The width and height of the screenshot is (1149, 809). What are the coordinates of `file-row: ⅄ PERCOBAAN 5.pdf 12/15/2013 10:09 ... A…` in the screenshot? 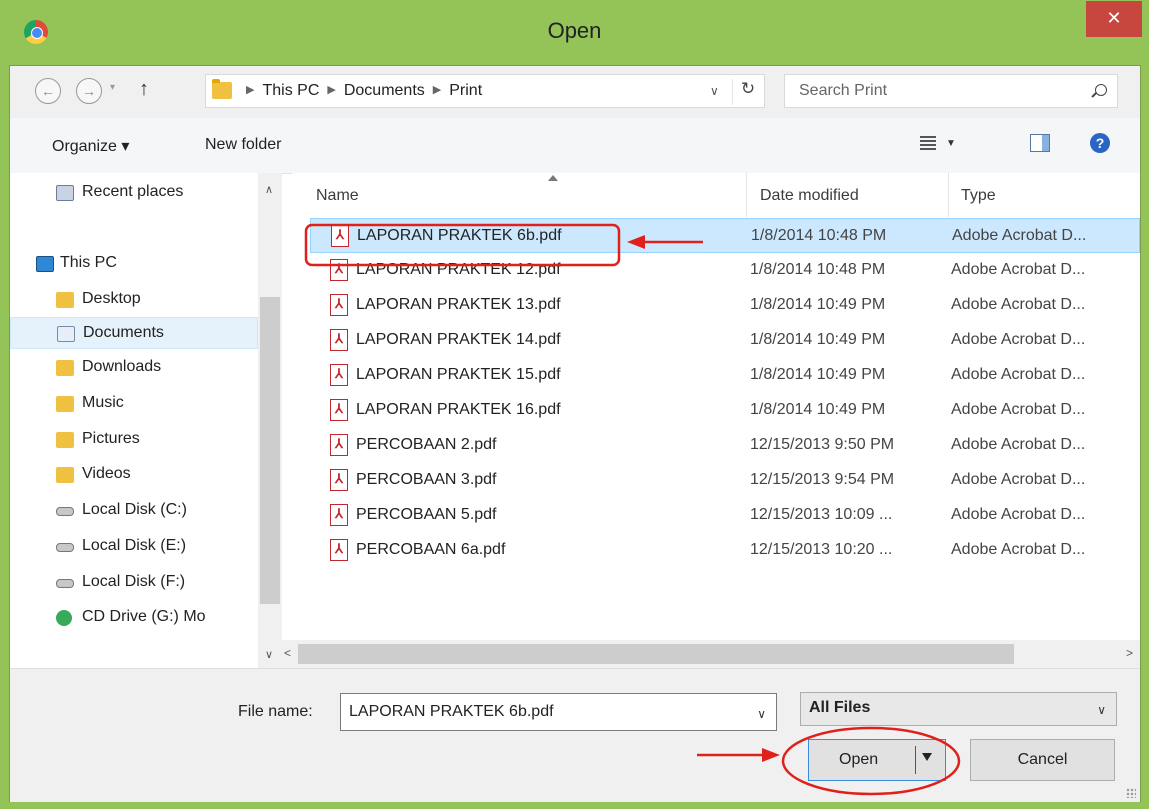 It's located at (725, 515).